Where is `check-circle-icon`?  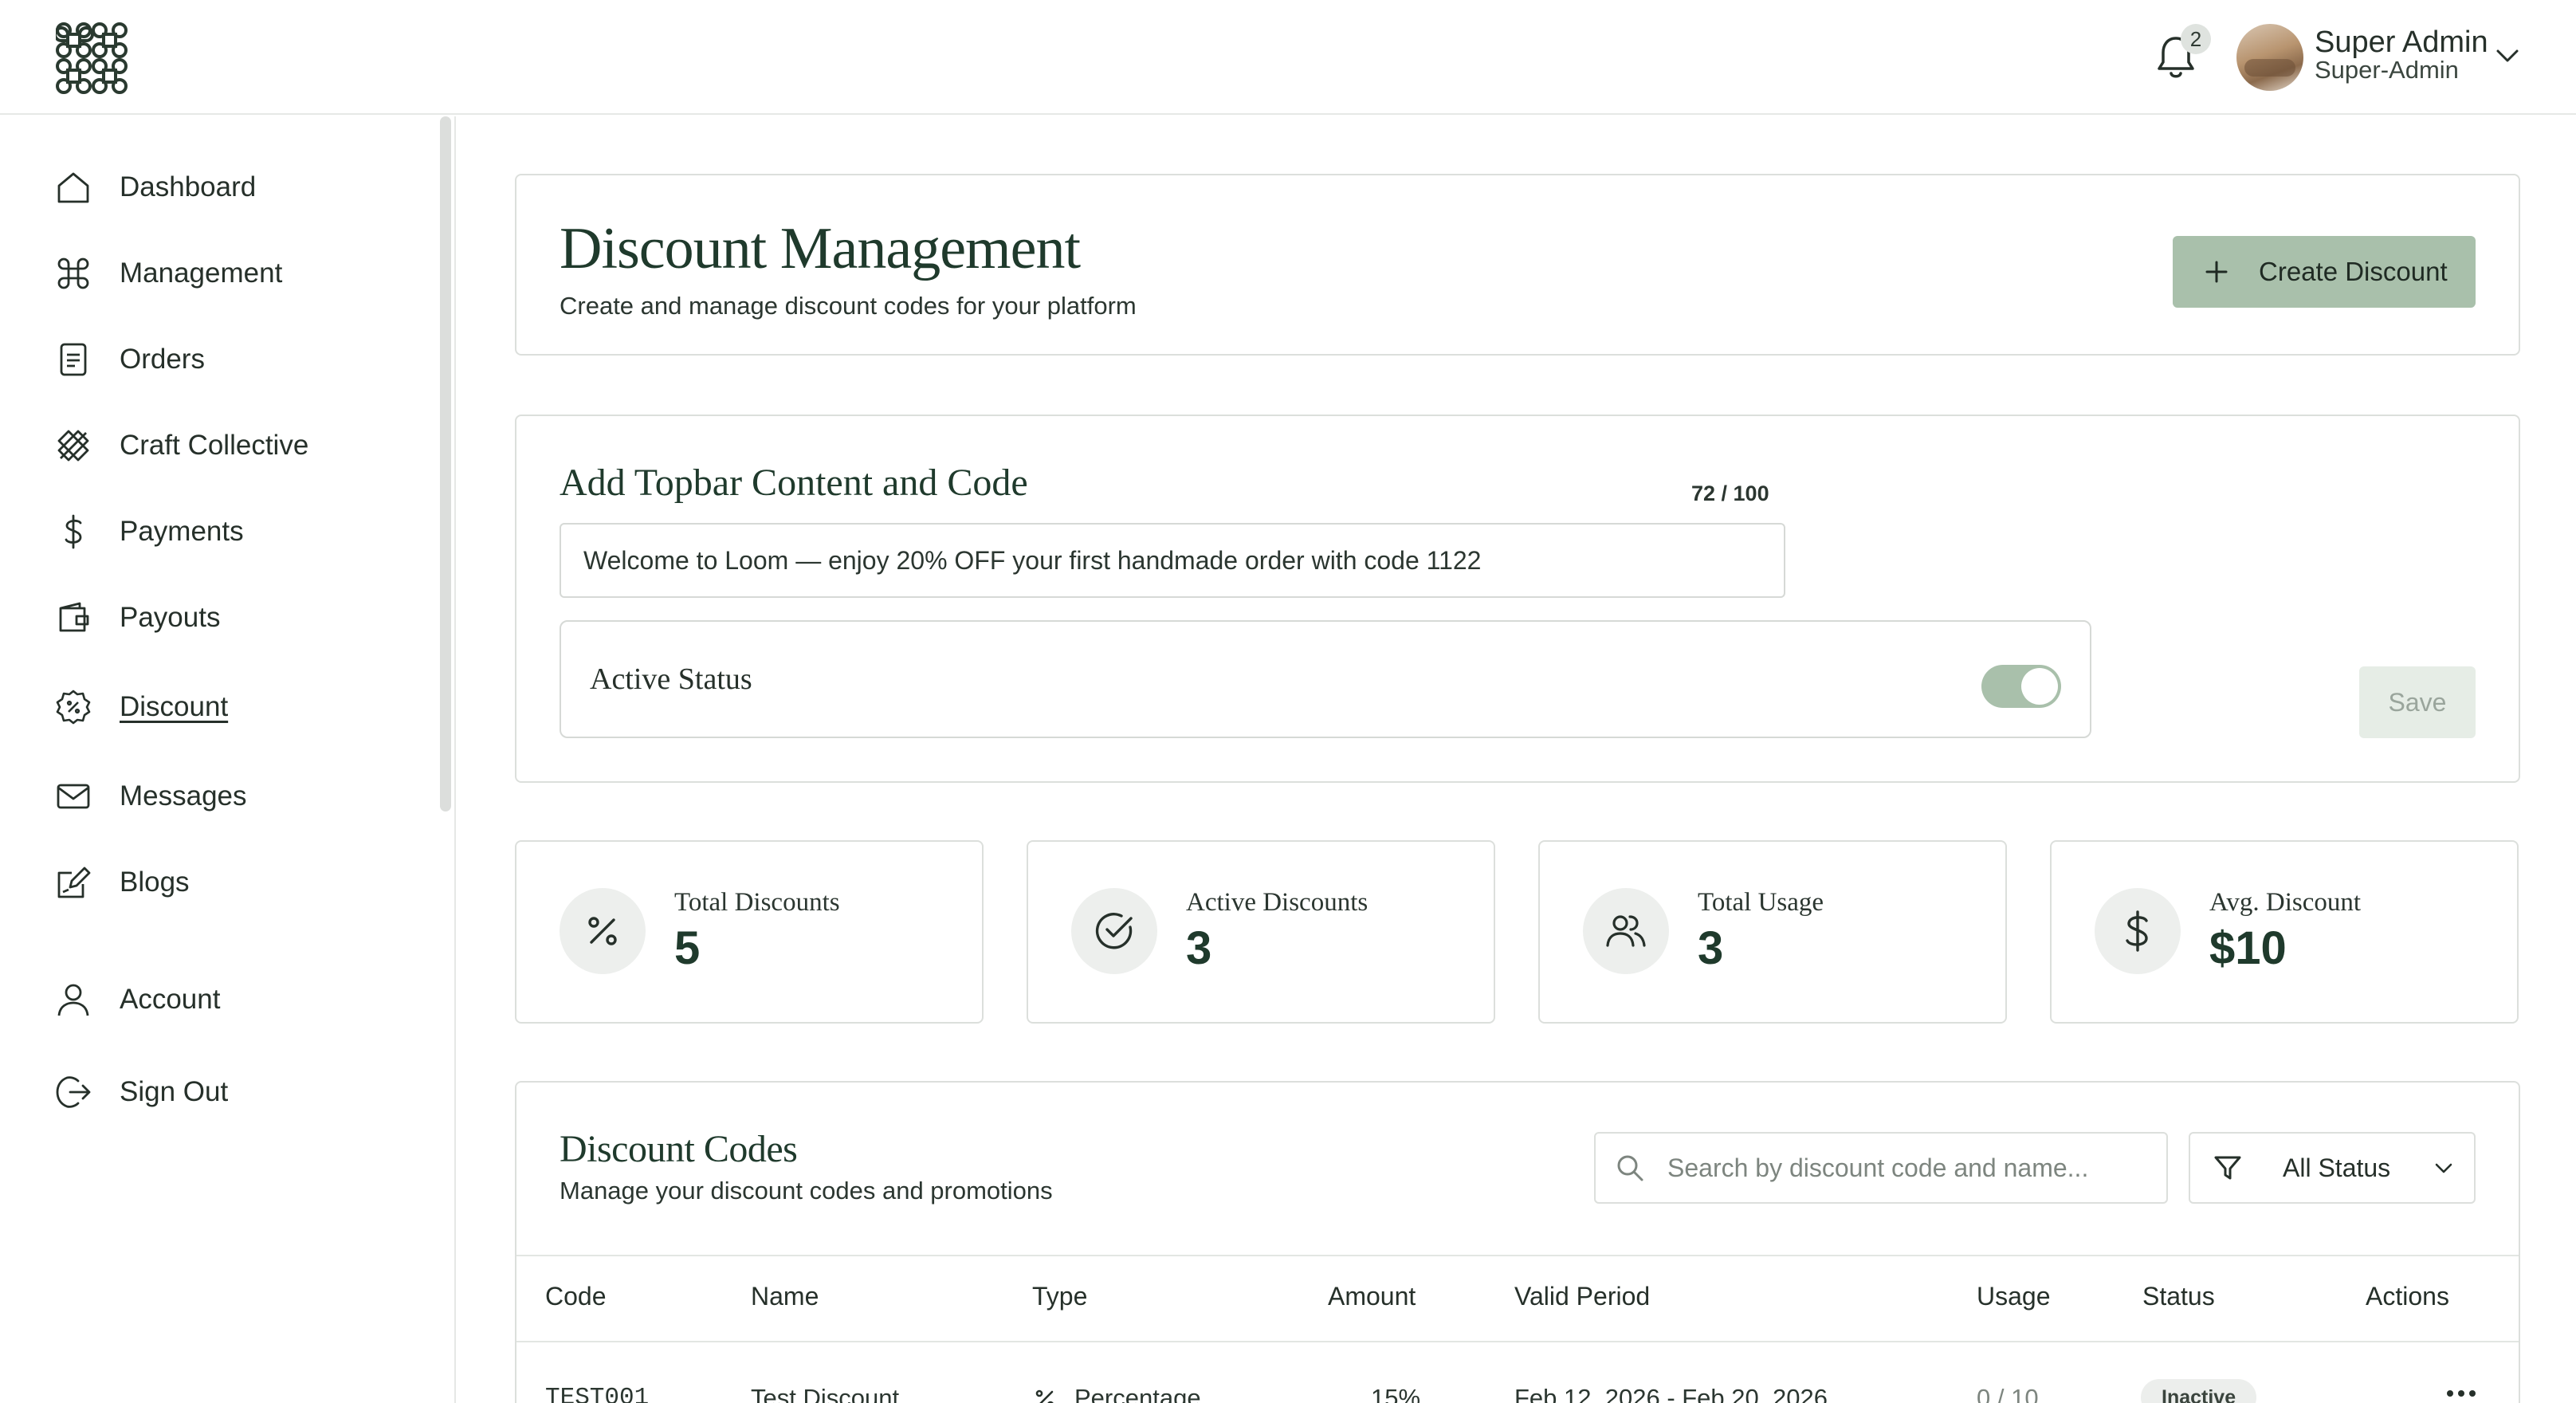 check-circle-icon is located at coordinates (1114, 931).